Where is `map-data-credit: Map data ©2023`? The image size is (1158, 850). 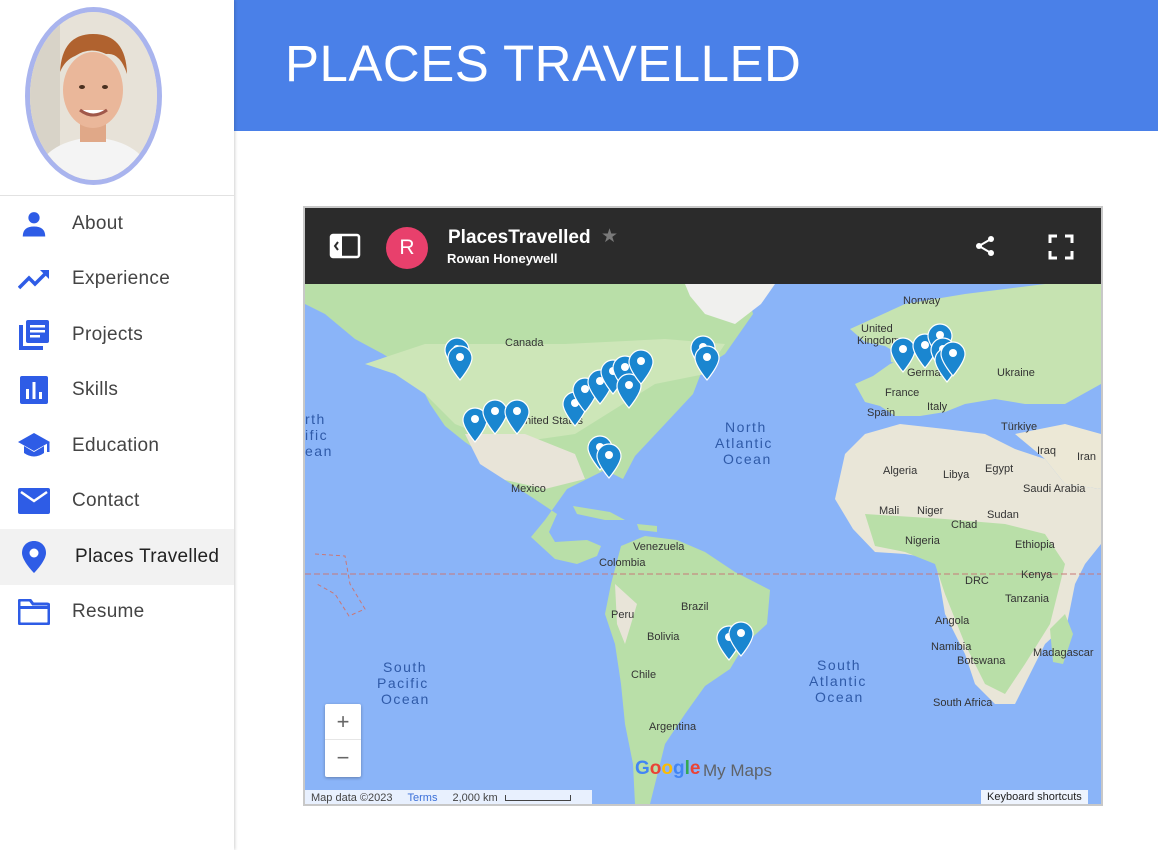
map-data-credit: Map data ©2023 is located at coordinates (352, 797).